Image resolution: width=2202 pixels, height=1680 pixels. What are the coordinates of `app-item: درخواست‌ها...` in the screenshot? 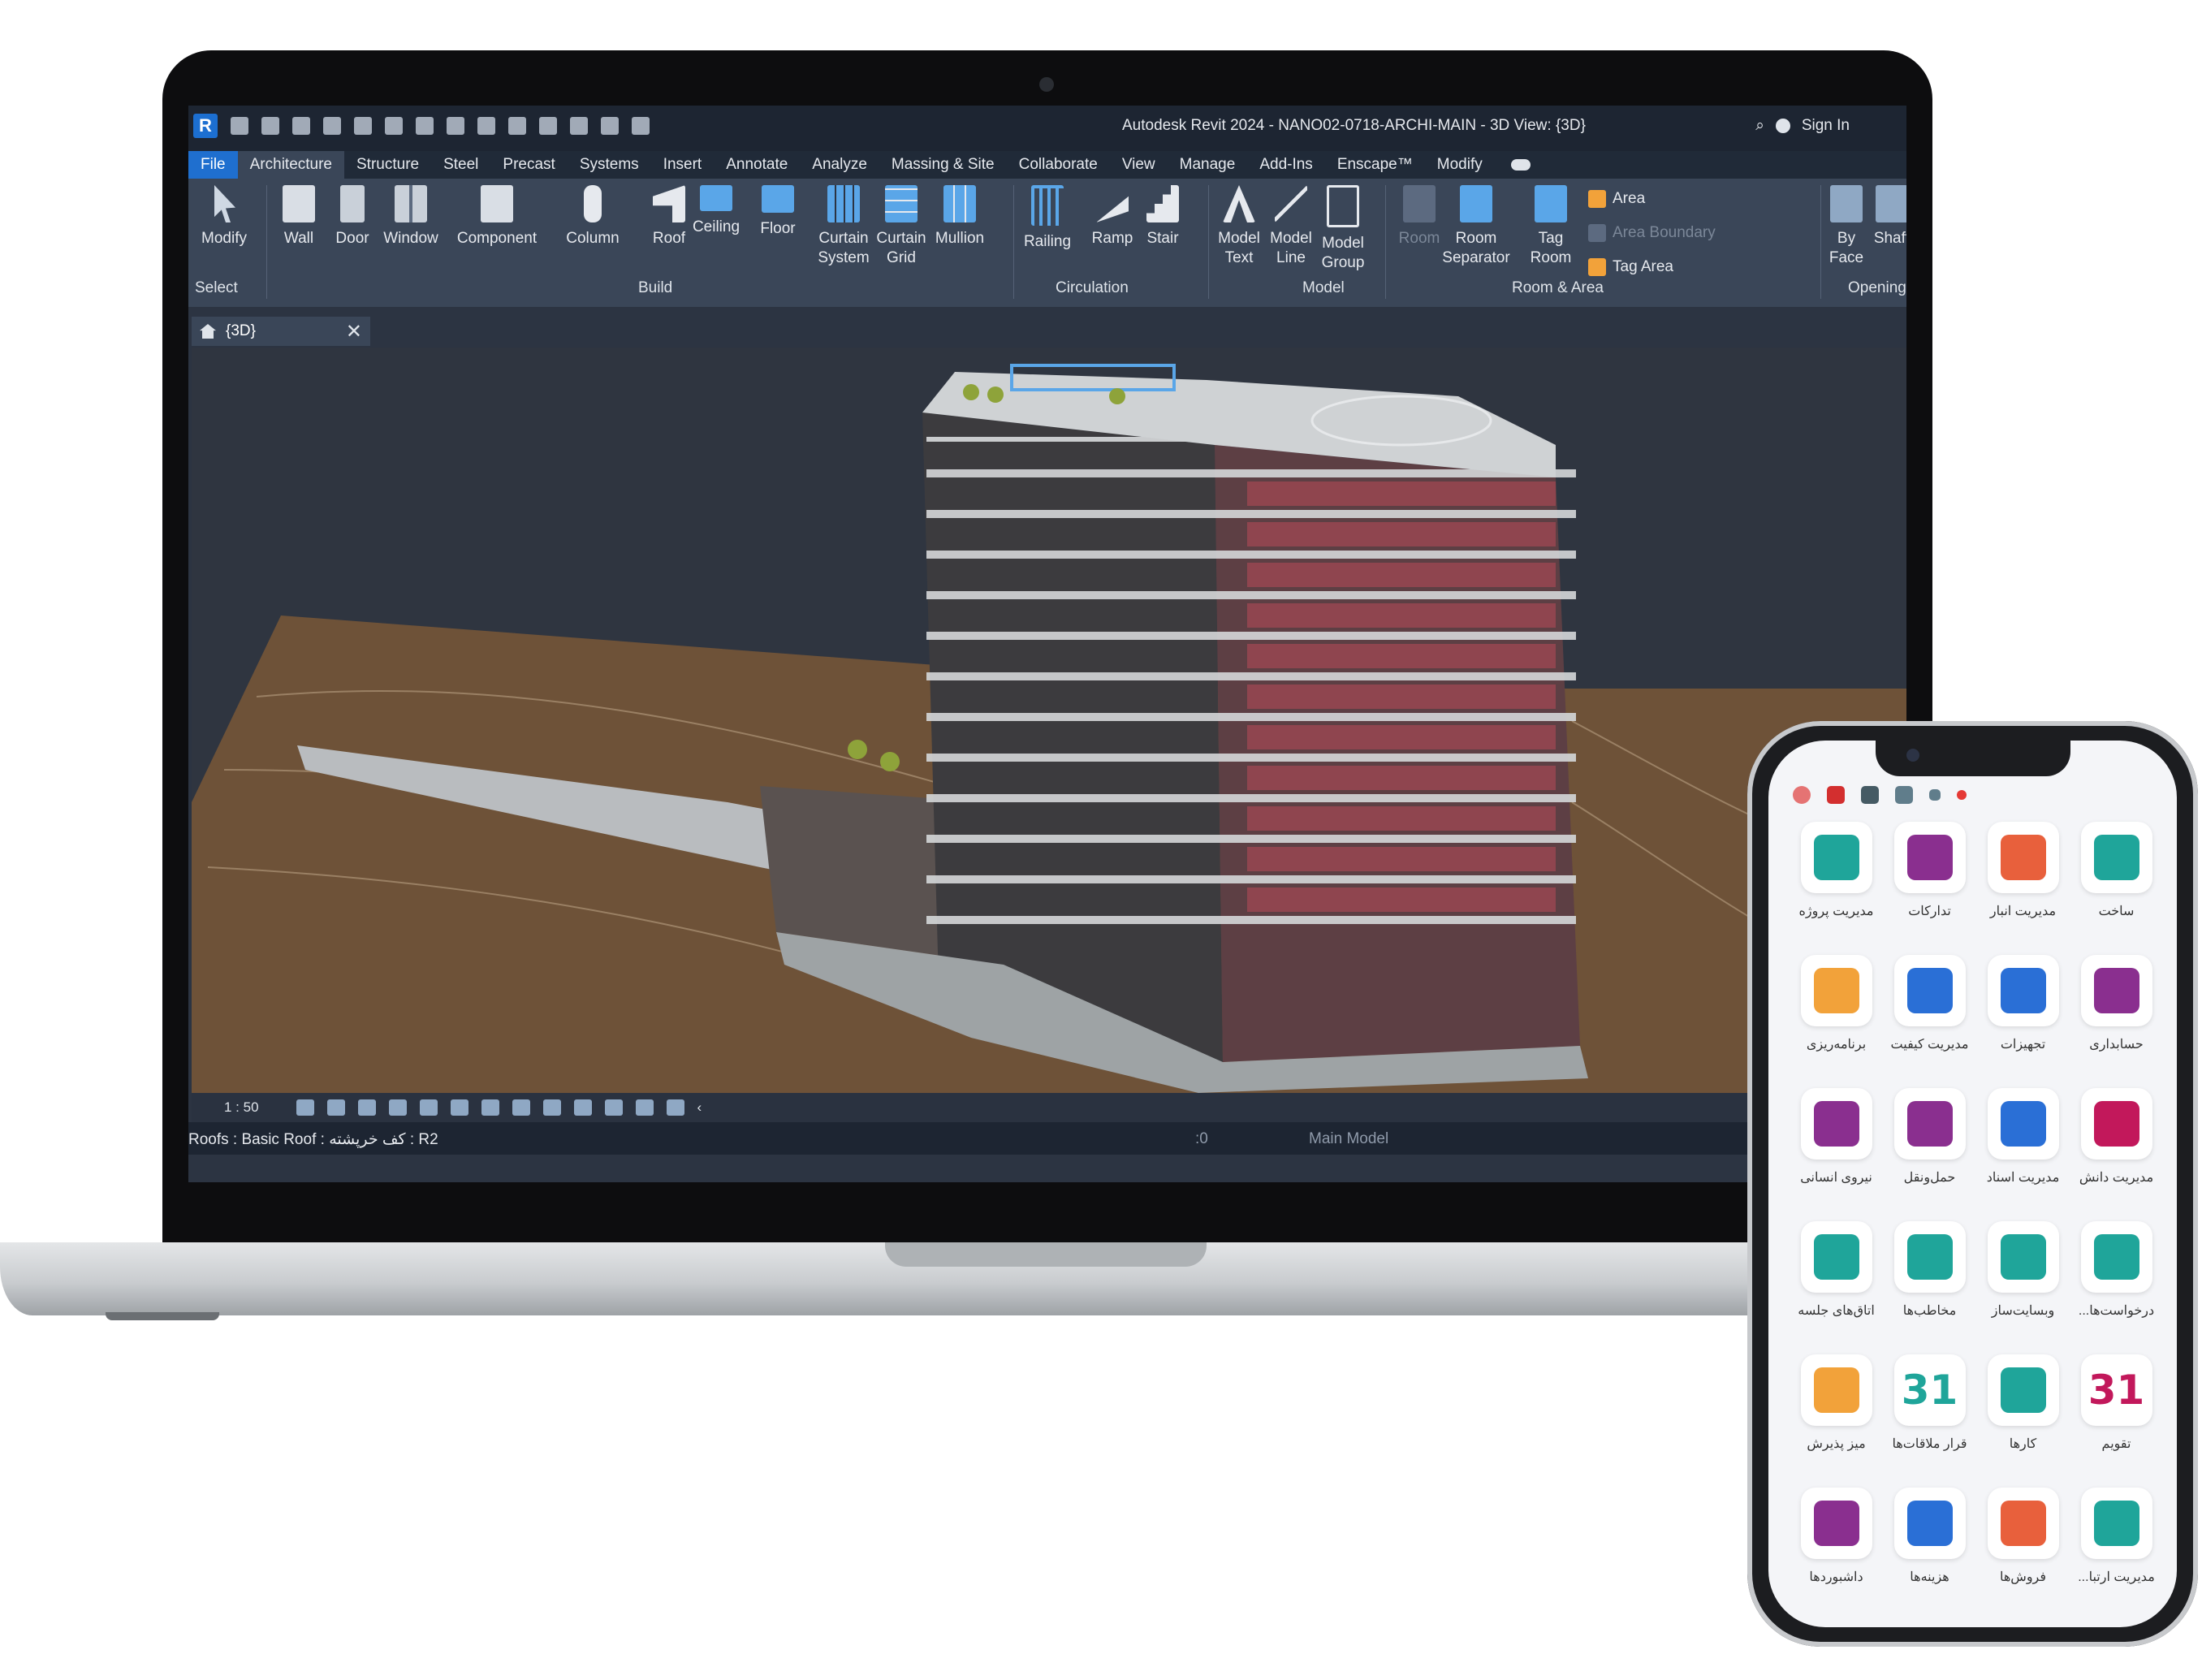 It's located at (2116, 1270).